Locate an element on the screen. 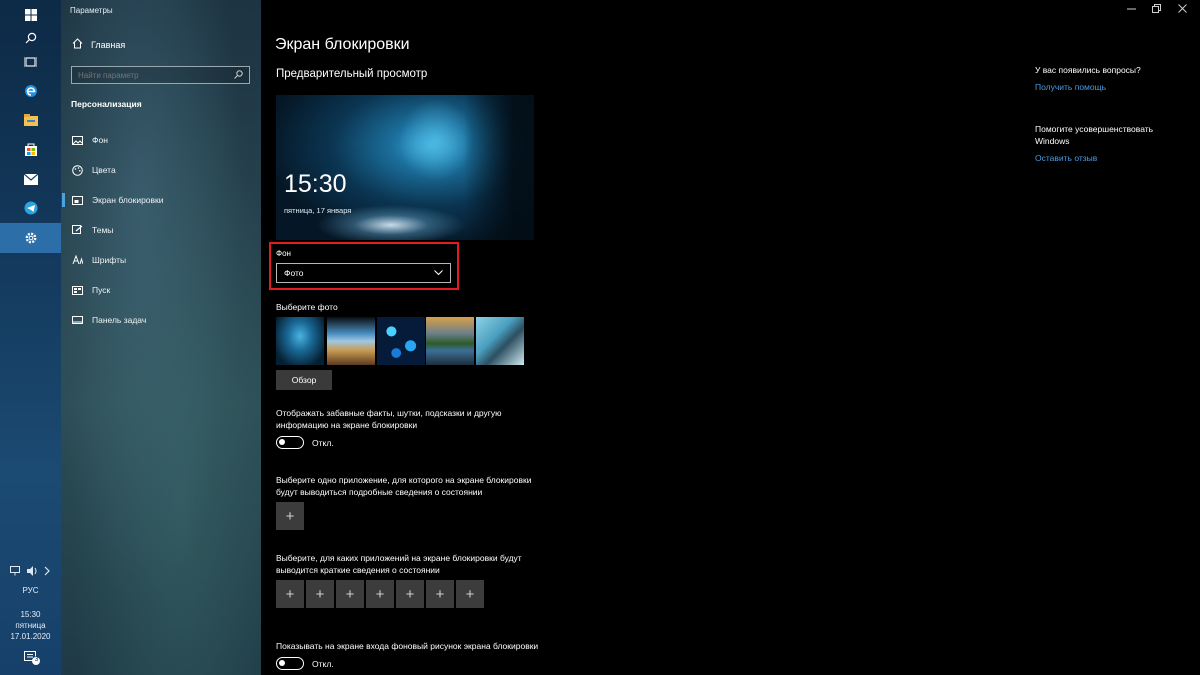 This screenshot has height=675, width=1200. get-help-link: Получить помощь is located at coordinates (1105, 87).